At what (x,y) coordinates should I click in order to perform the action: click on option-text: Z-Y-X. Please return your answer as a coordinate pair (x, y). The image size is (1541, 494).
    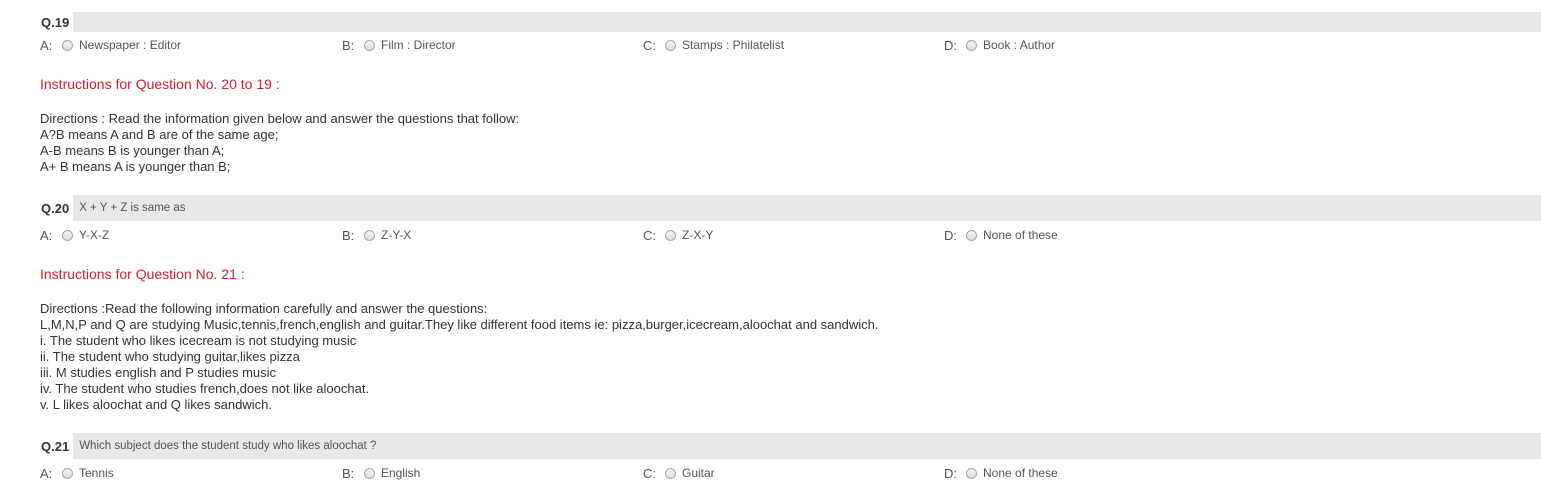
    Looking at the image, I should click on (396, 235).